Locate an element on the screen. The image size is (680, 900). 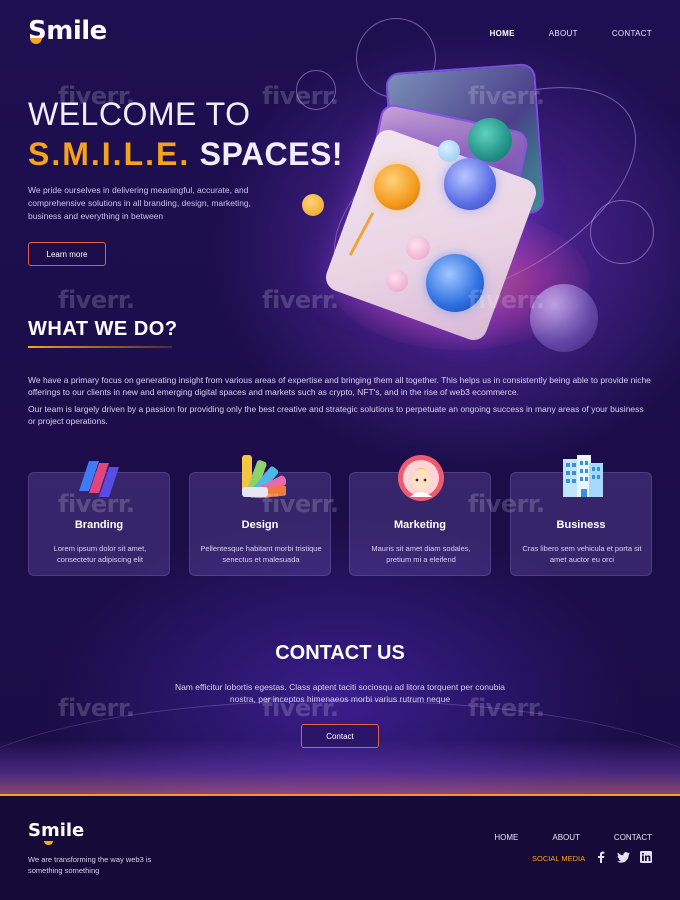
title-underline is located at coordinates (100, 347).